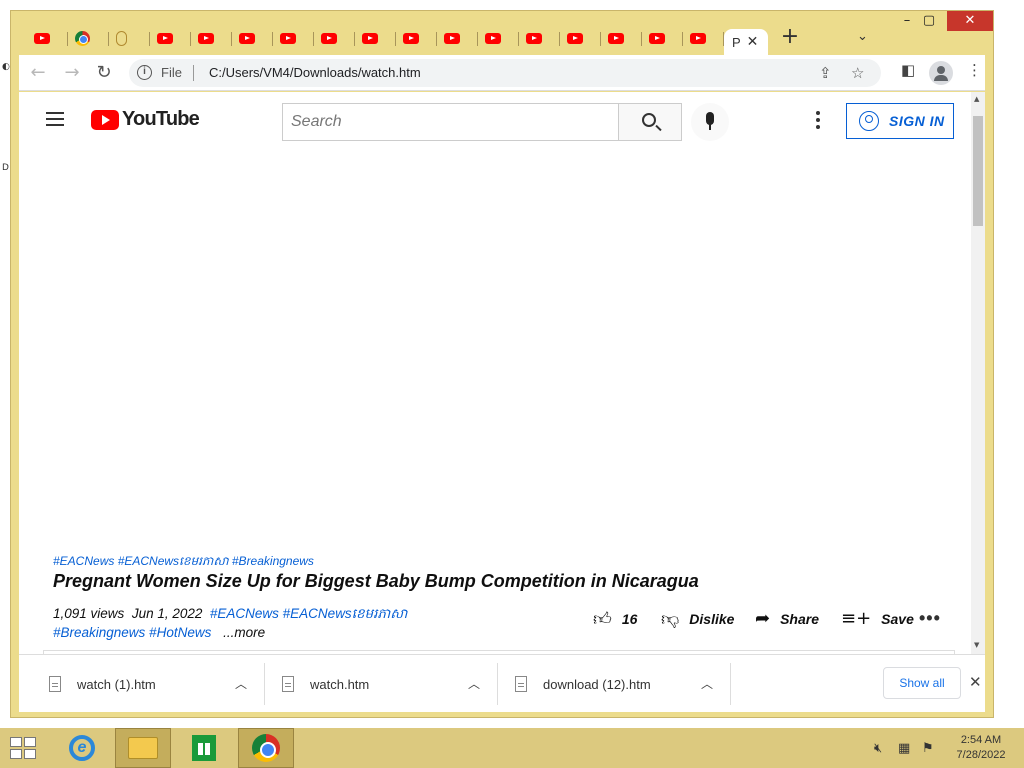 This screenshot has width=1024, height=768. Describe the element at coordinates (976, 99) in the screenshot. I see `scroll-up-icon: ▲` at that location.